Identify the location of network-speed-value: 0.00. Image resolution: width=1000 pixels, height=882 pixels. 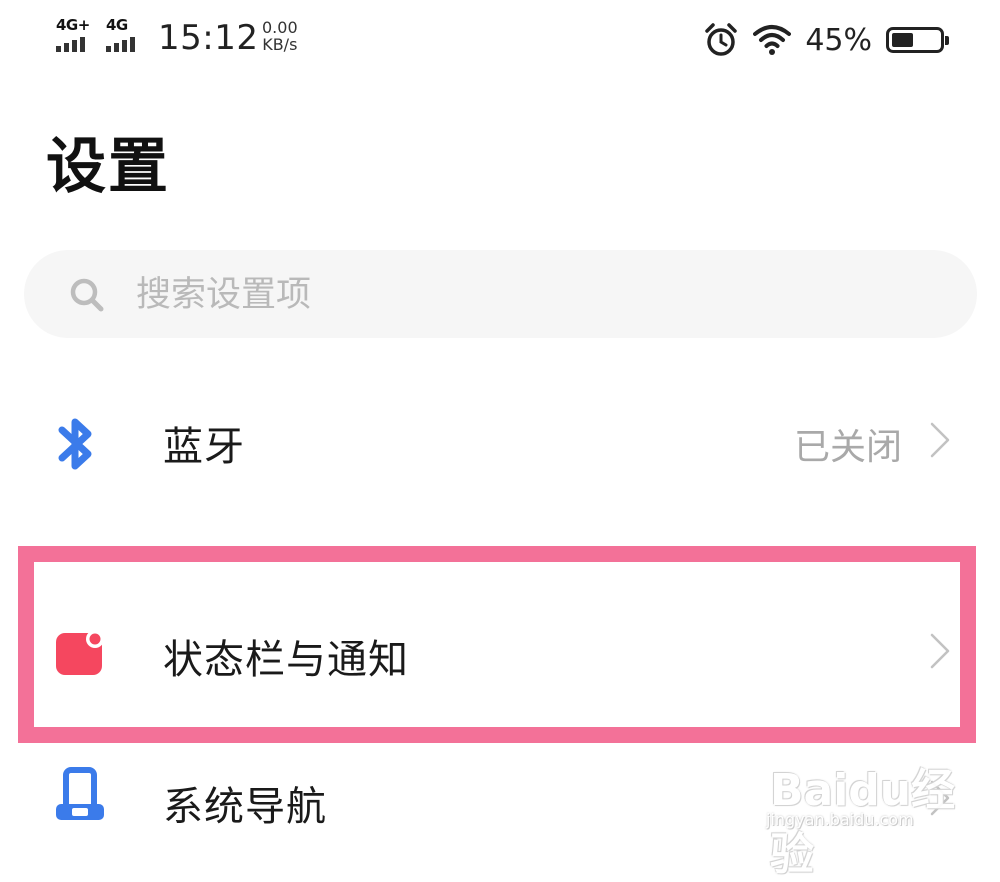
(280, 27).